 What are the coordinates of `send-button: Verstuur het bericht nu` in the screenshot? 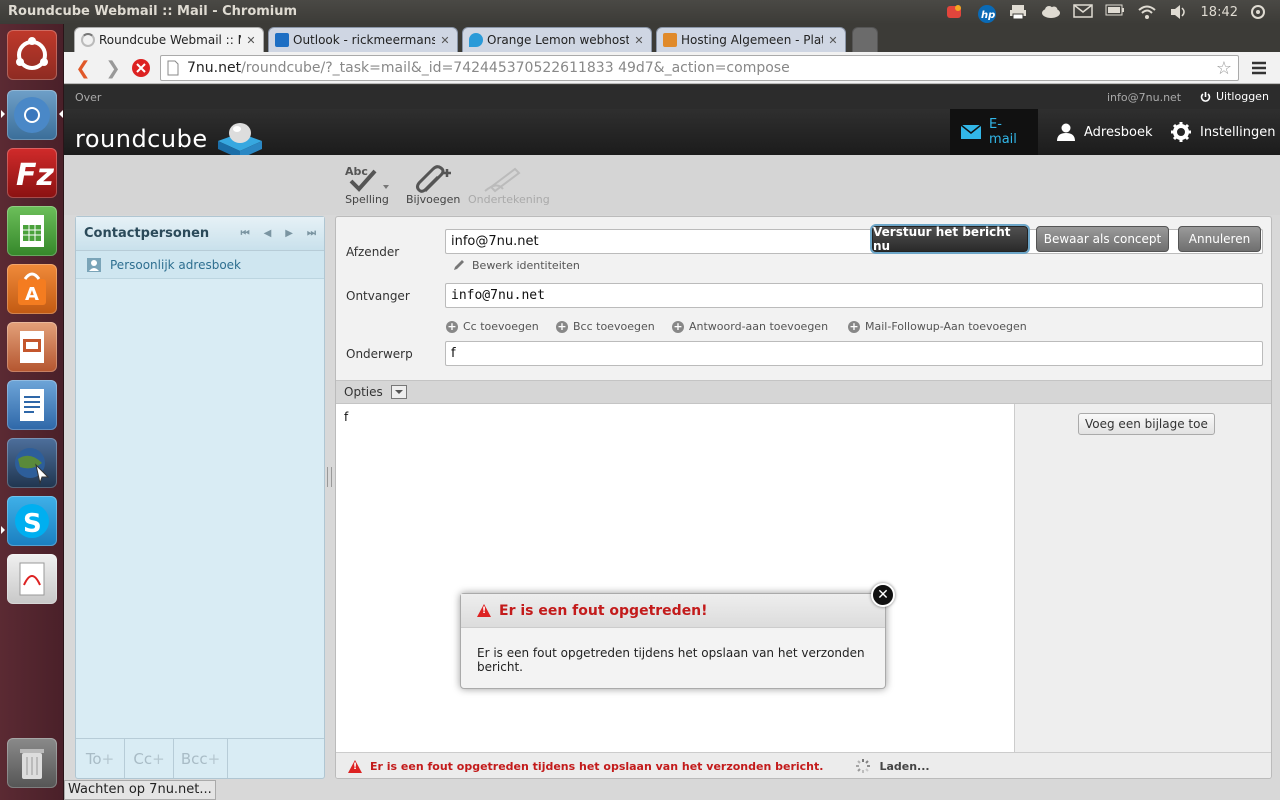 It's located at (950, 239).